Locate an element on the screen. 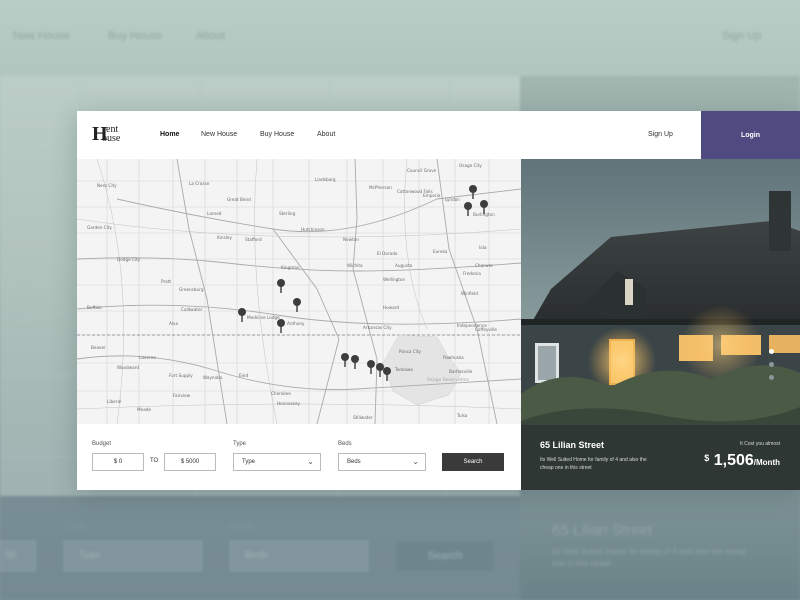 This screenshot has width=800, height=600. map-place-label: Lyndon is located at coordinates (452, 199).